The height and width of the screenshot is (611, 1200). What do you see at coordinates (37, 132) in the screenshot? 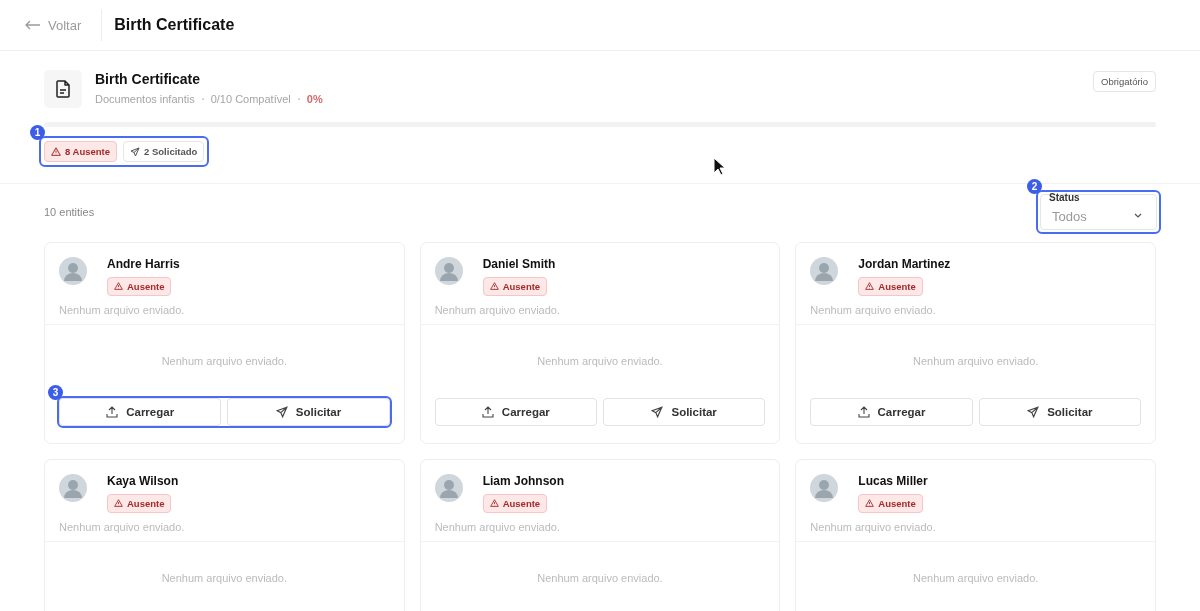
I see `callout-number: 1` at bounding box center [37, 132].